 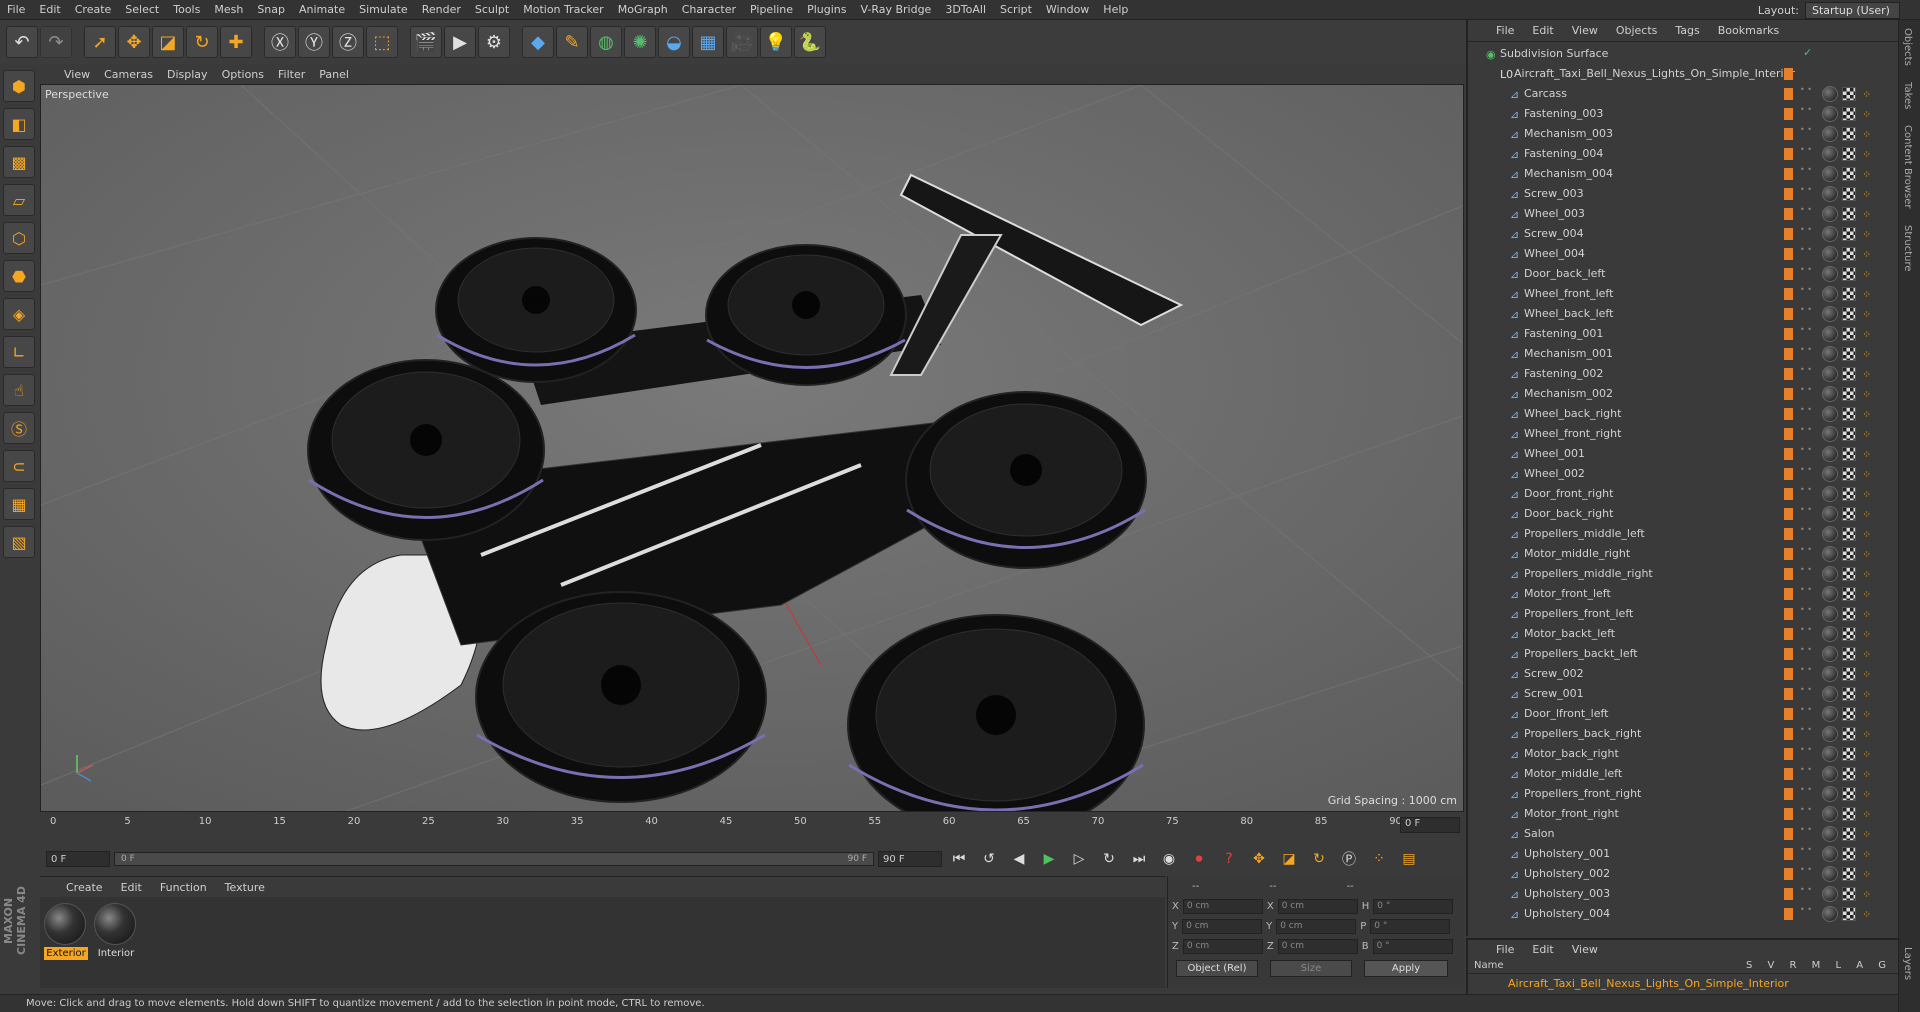 What do you see at coordinates (1684, 694) in the screenshot?
I see `object-row: Screw_001 ⊿ • • ⁘` at bounding box center [1684, 694].